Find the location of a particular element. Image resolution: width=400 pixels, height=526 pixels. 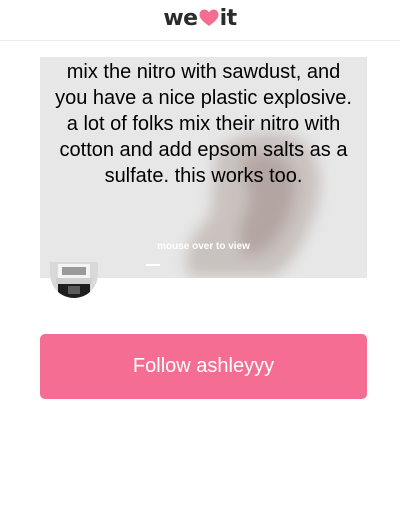

avatar is located at coordinates (74, 280).